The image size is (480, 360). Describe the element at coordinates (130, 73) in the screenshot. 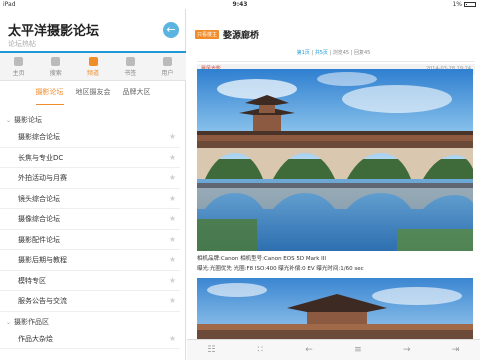

I see `nav-bookmark-label: 书签` at that location.